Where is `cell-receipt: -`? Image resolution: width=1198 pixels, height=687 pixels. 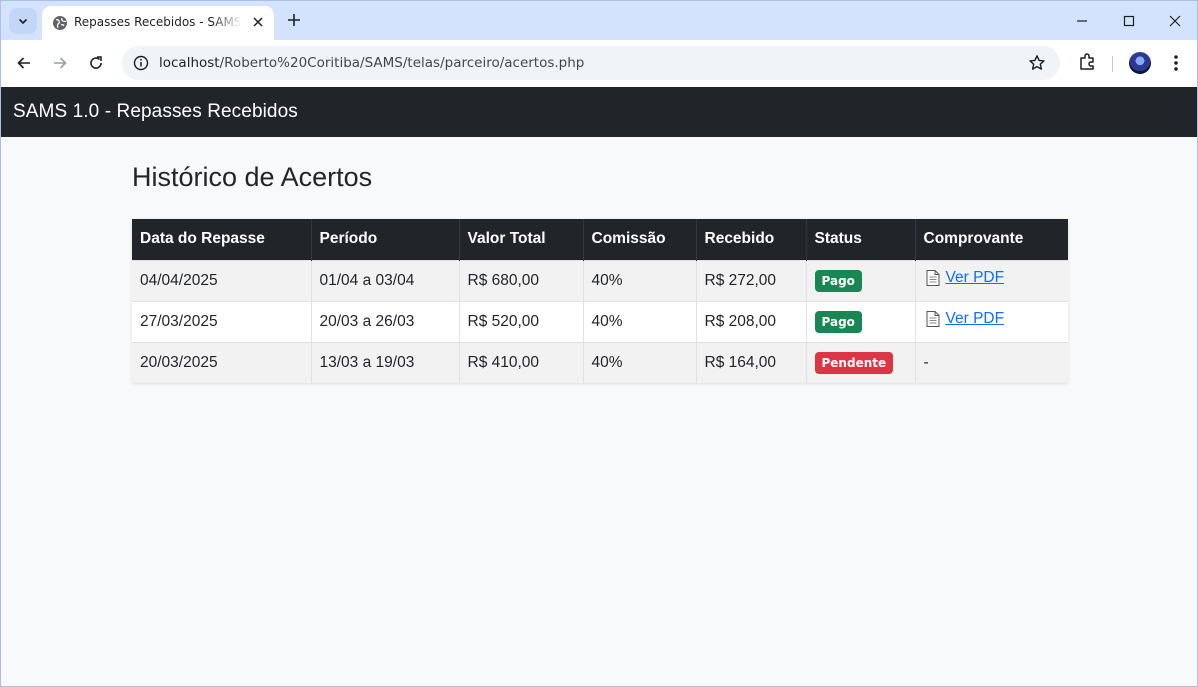 cell-receipt: - is located at coordinates (991, 362).